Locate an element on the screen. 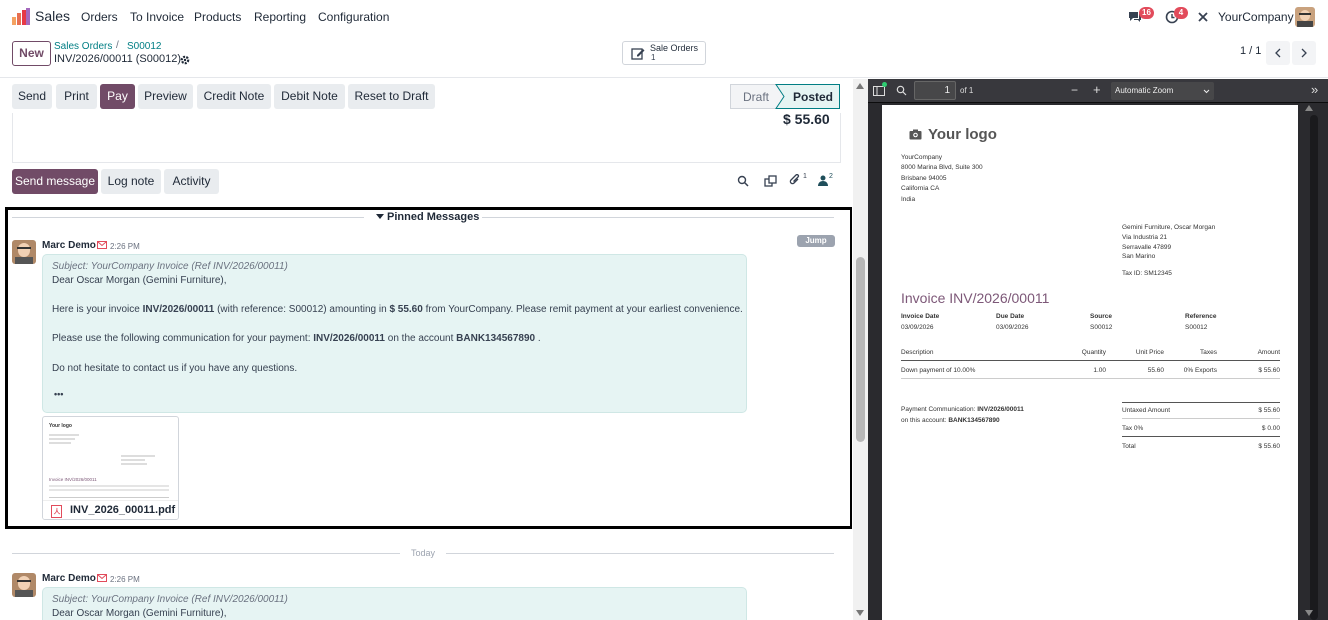 This screenshot has height=620, width=1328. pdf-scroll-down-arrow is located at coordinates (1309, 613).